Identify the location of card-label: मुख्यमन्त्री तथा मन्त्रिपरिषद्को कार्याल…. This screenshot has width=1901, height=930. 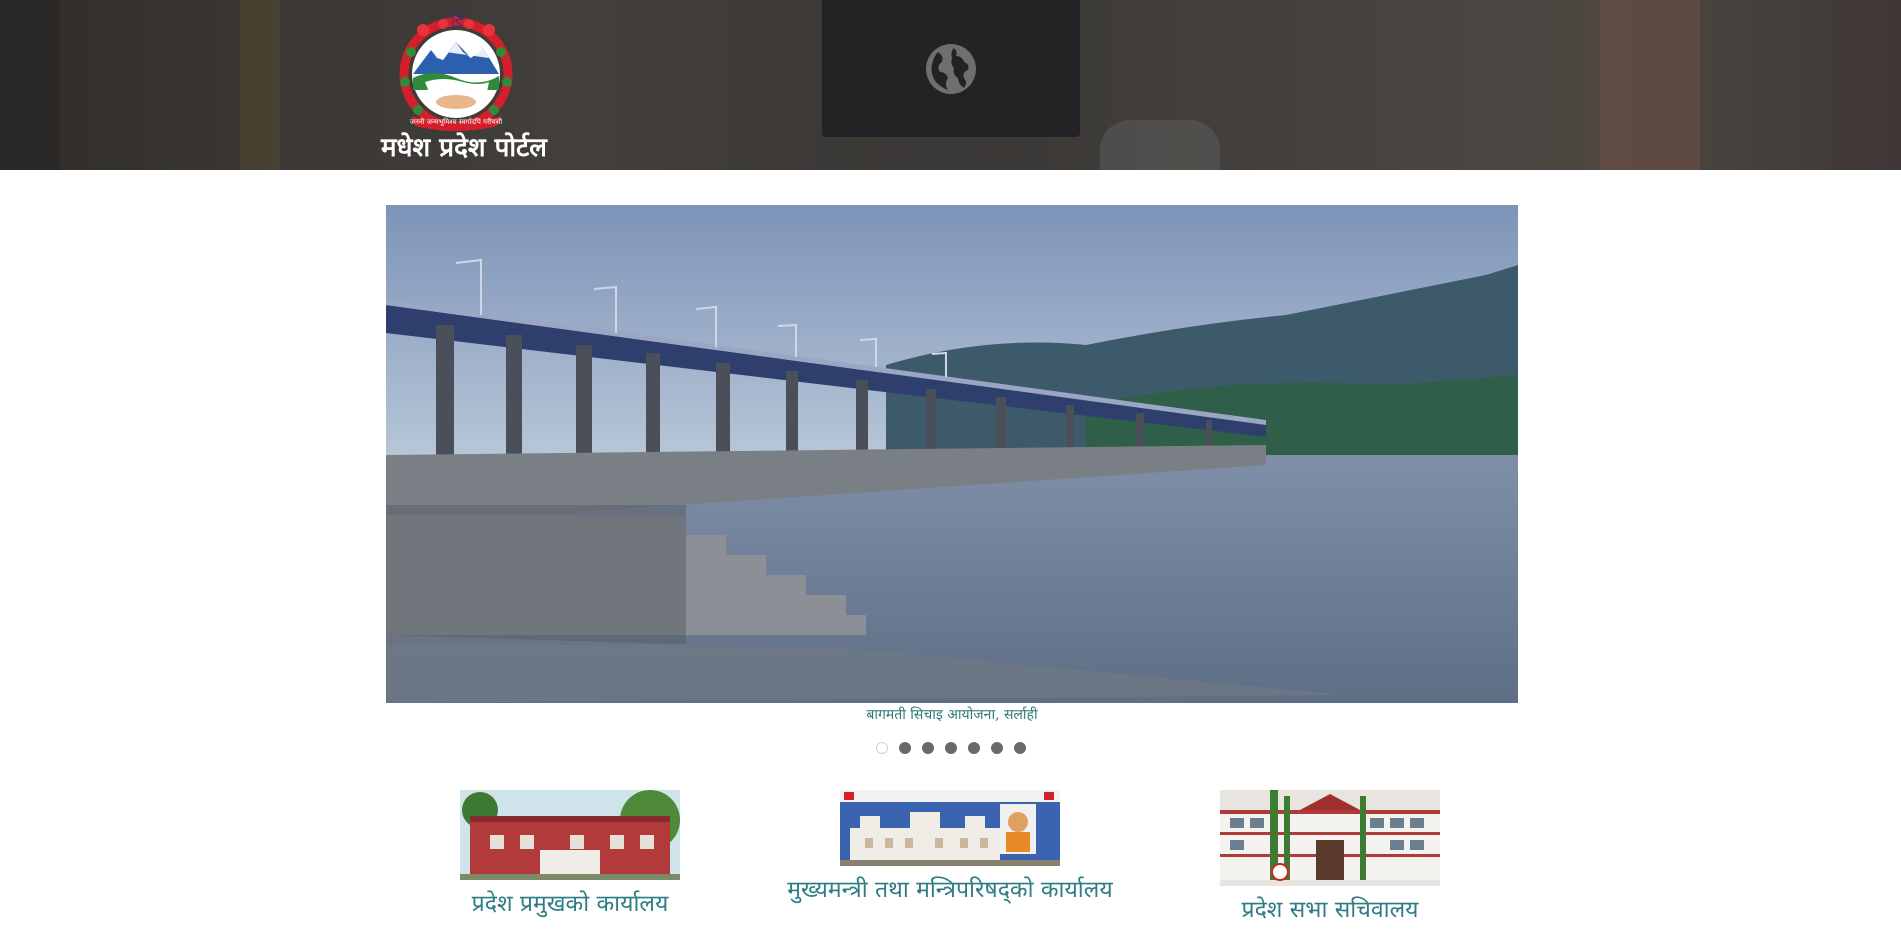
(950, 890).